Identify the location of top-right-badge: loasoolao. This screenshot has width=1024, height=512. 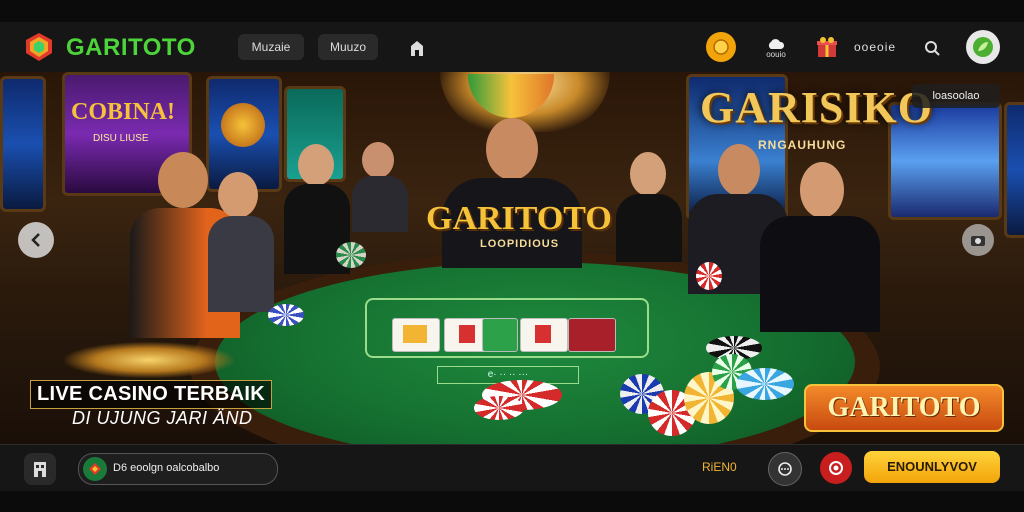
(956, 96).